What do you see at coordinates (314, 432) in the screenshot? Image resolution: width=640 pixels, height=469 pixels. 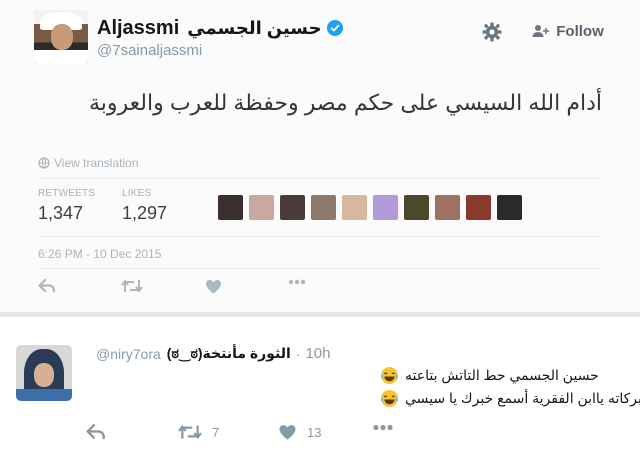 I see `reply-like-count: 13` at bounding box center [314, 432].